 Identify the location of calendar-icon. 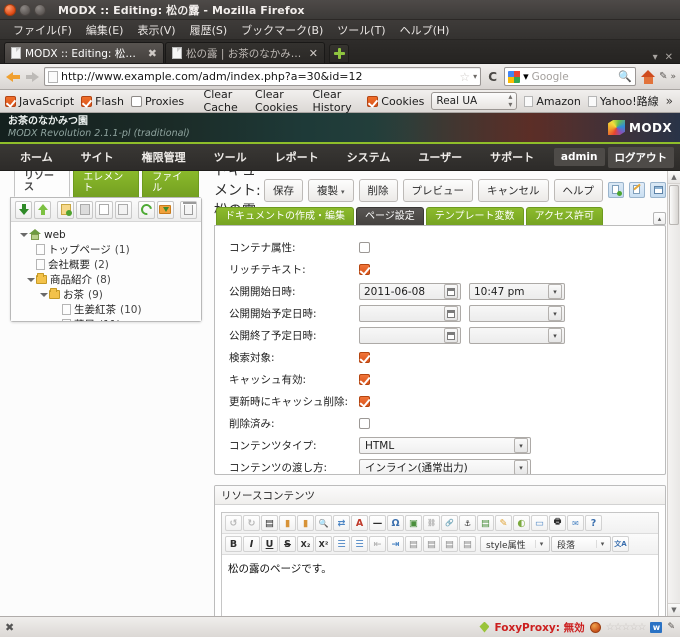
(451, 291).